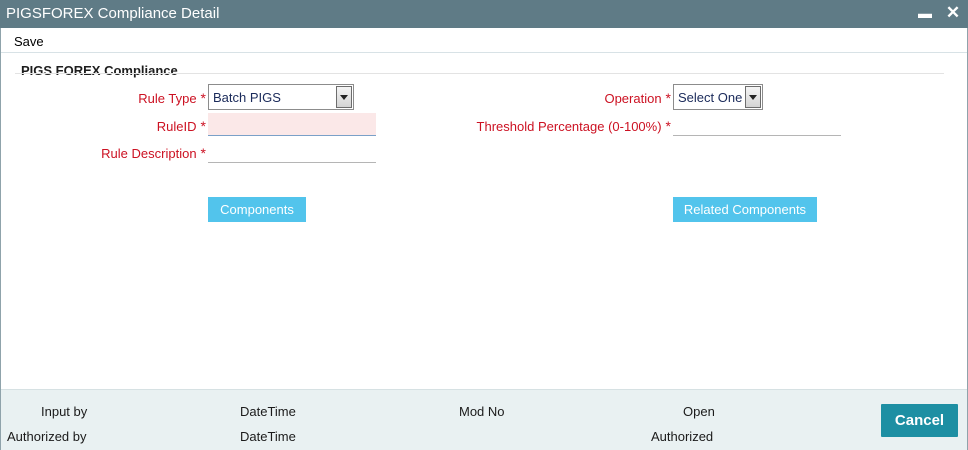  What do you see at coordinates (133, 126) in the screenshot?
I see `rule-id-label: RuleID *` at bounding box center [133, 126].